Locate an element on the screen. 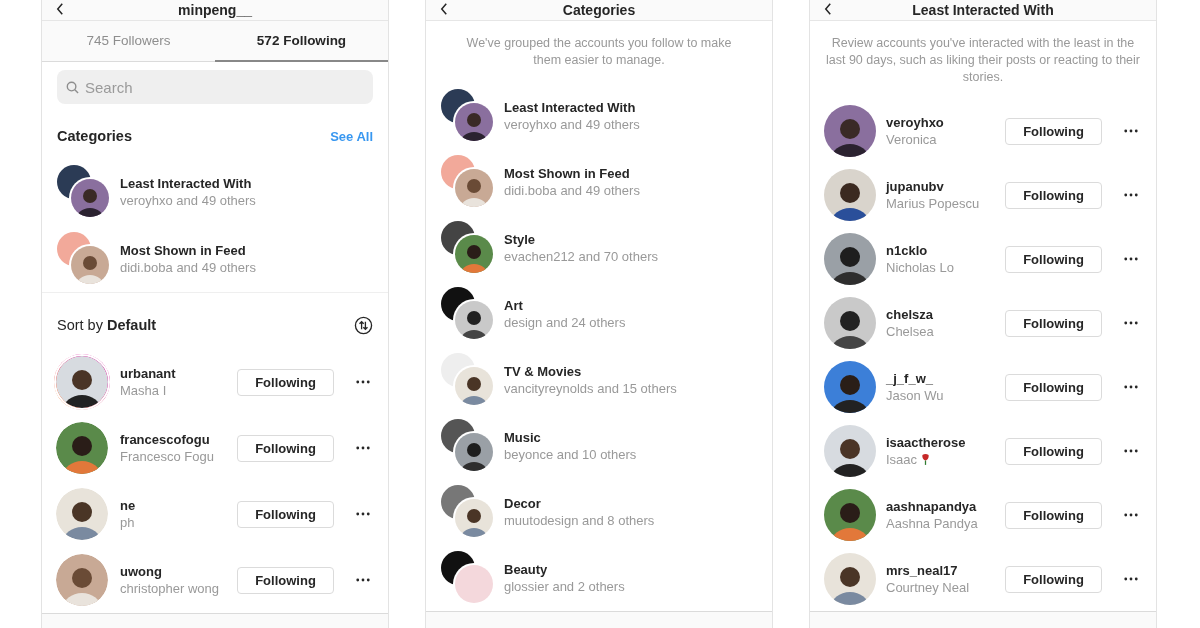 The image size is (1200, 628). category-summary: beyonce and 10 others is located at coordinates (570, 454).